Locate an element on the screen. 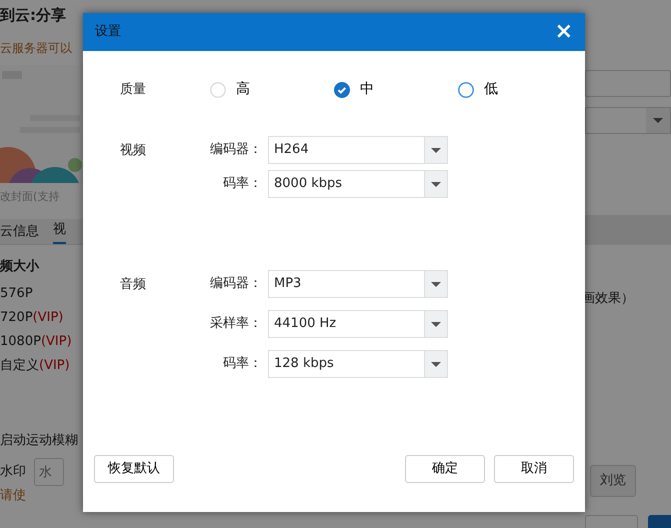 This screenshot has width=671, height=528. select-value: 128 kbps is located at coordinates (304, 364).